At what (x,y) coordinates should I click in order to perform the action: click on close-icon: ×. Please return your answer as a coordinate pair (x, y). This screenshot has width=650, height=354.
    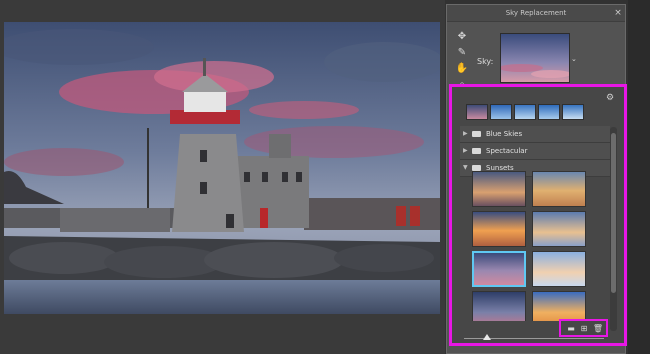
    Looking at the image, I should click on (618, 13).